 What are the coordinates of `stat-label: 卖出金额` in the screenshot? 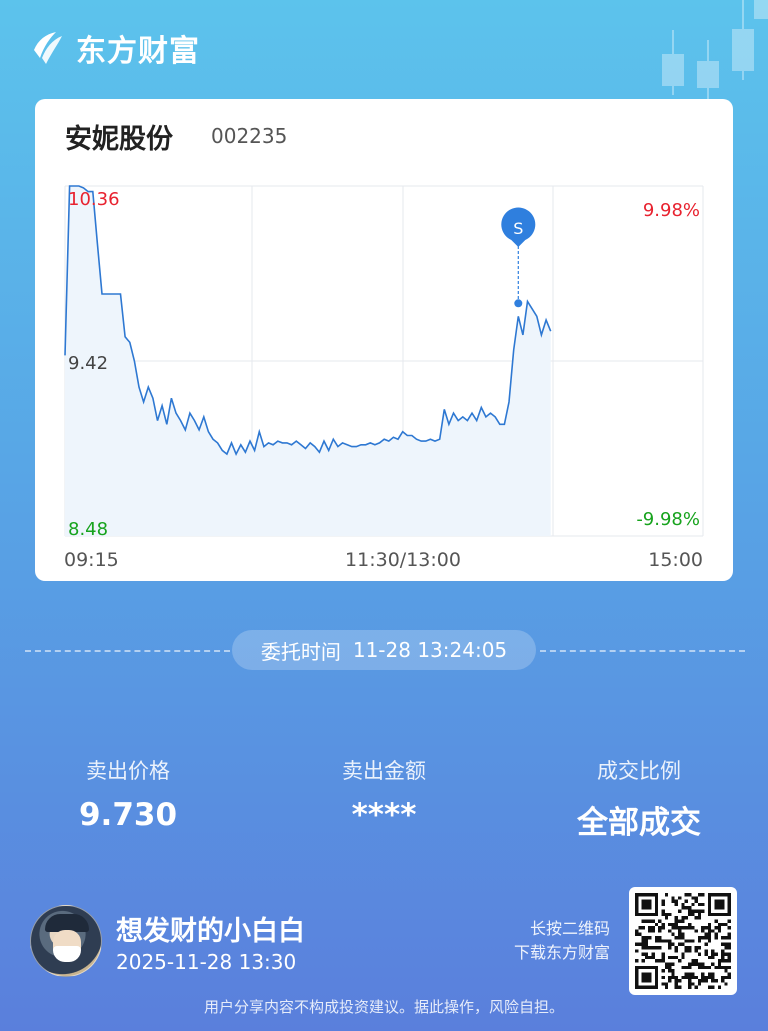 It's located at (384, 771).